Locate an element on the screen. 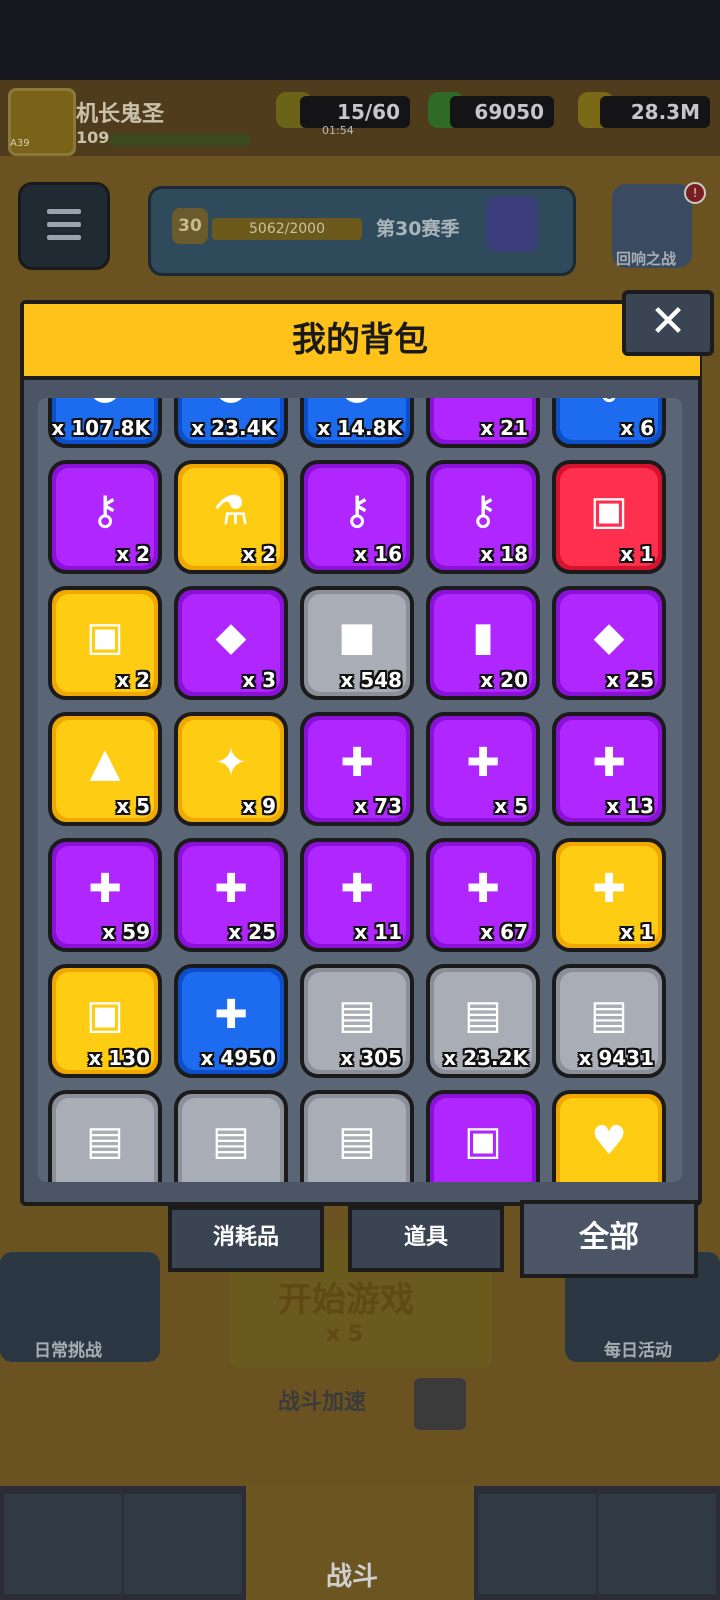  start-game-label: 开始游戏 is located at coordinates (346, 1300).